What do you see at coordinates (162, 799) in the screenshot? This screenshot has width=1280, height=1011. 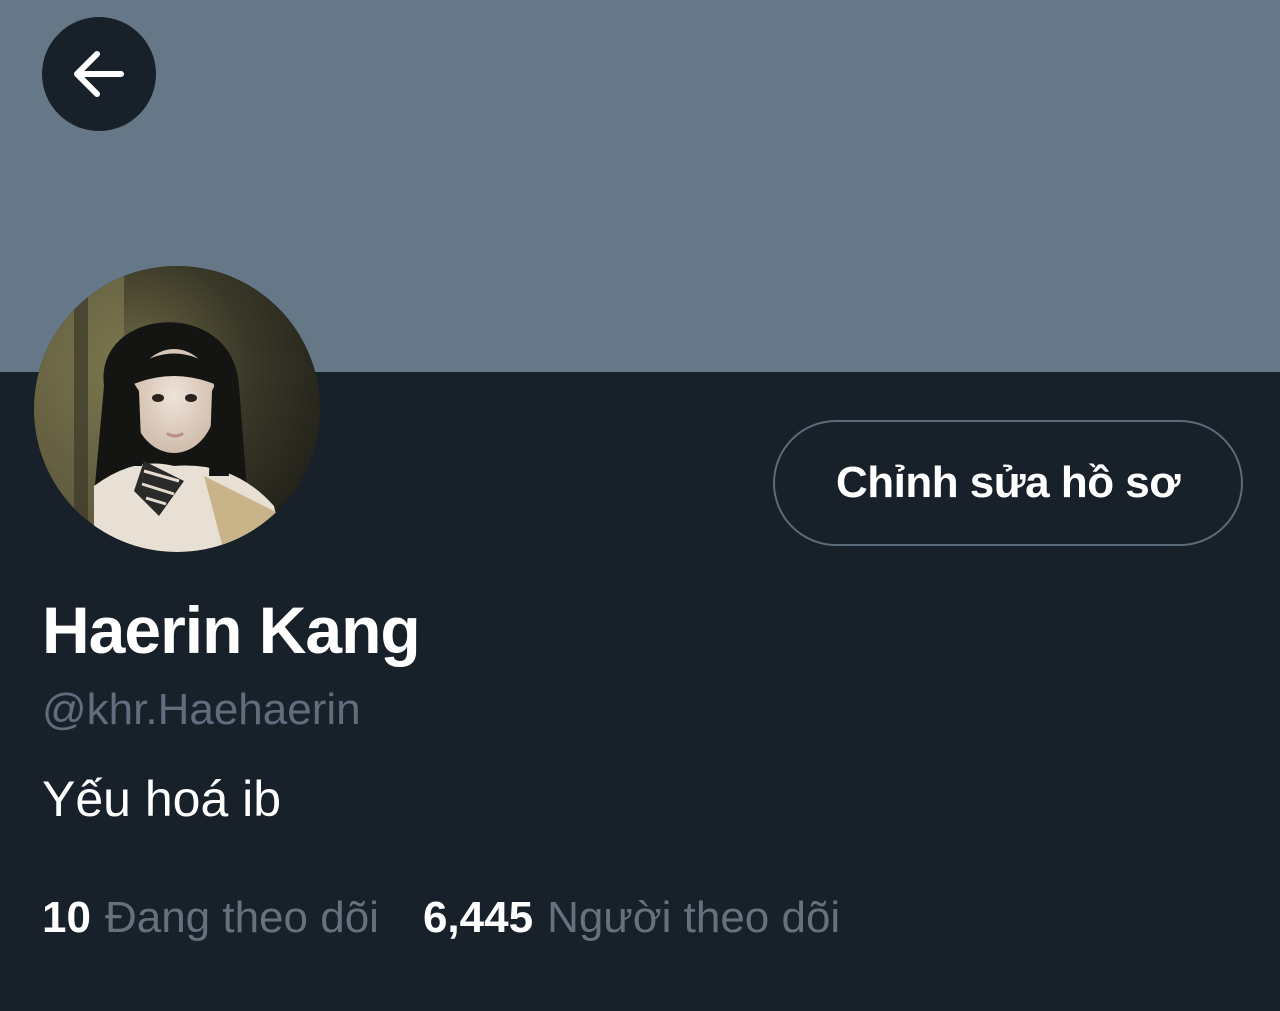 I see `profile-bio: Yếu hoá ib` at bounding box center [162, 799].